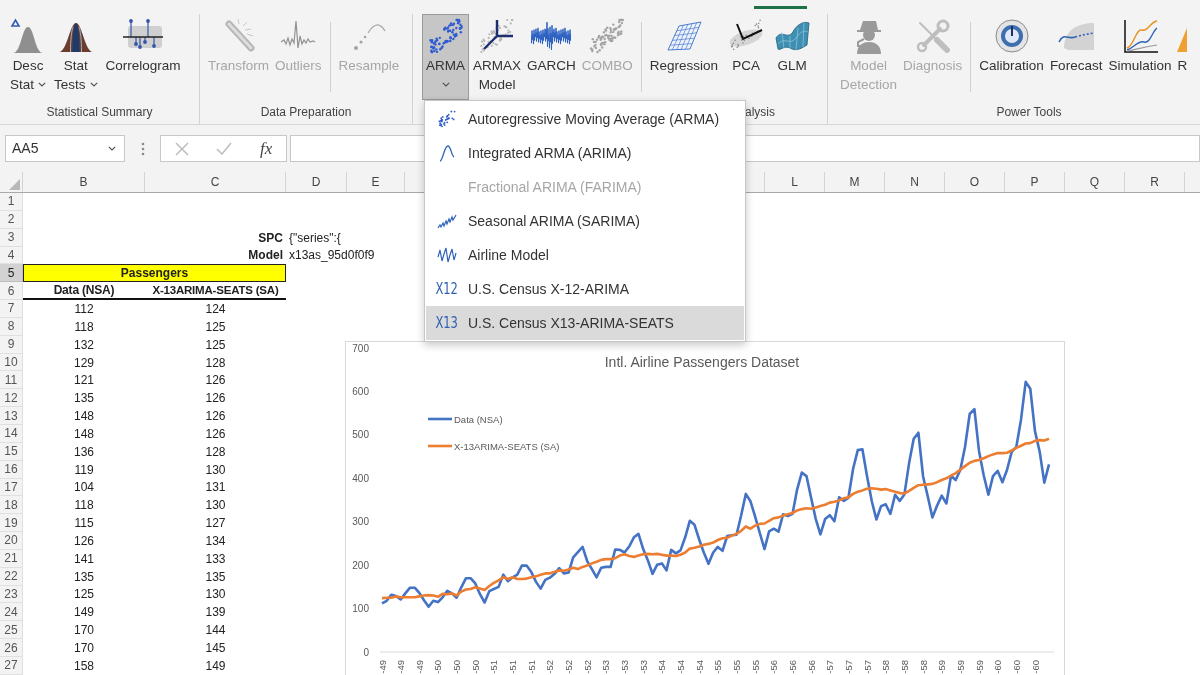 The height and width of the screenshot is (675, 1200). Describe the element at coordinates (215, 631) in the screenshot. I see `cell-value: 144` at that location.